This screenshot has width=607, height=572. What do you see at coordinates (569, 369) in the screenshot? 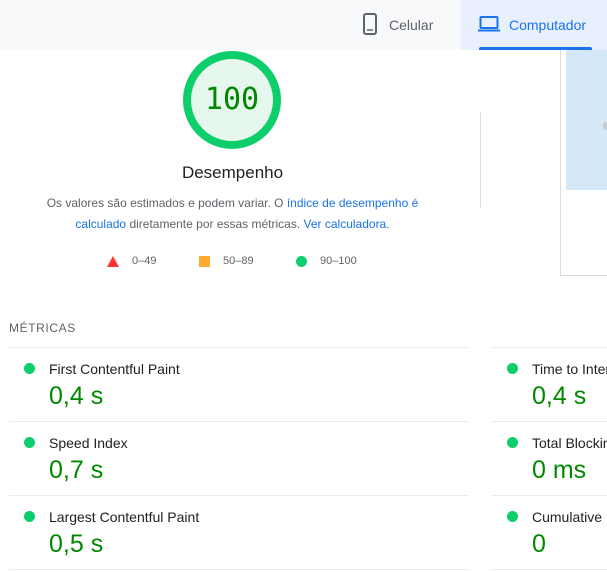
I see `metric-label: Time to Interactive` at bounding box center [569, 369].